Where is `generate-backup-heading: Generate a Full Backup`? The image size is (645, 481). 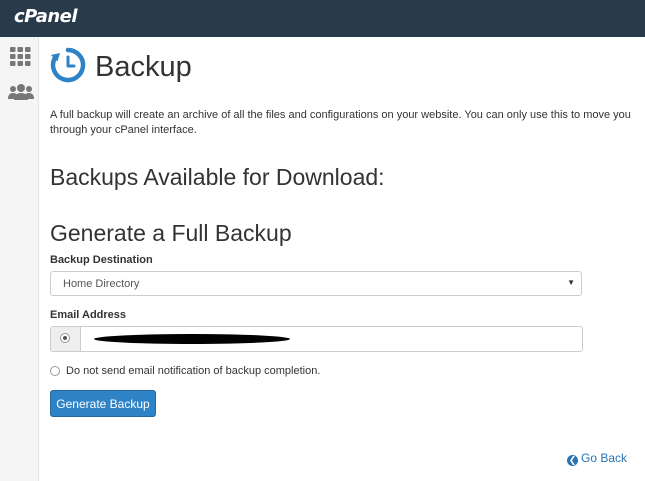 generate-backup-heading: Generate a Full Backup is located at coordinates (171, 233).